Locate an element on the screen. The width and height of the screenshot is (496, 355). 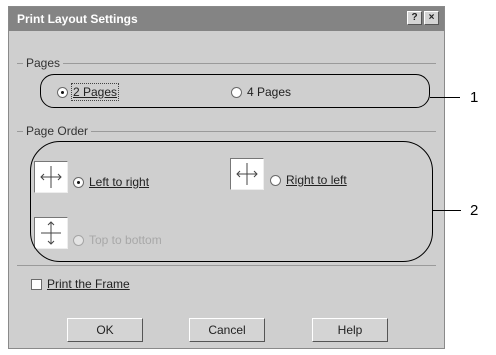
callout-1-outline is located at coordinates (235, 91).